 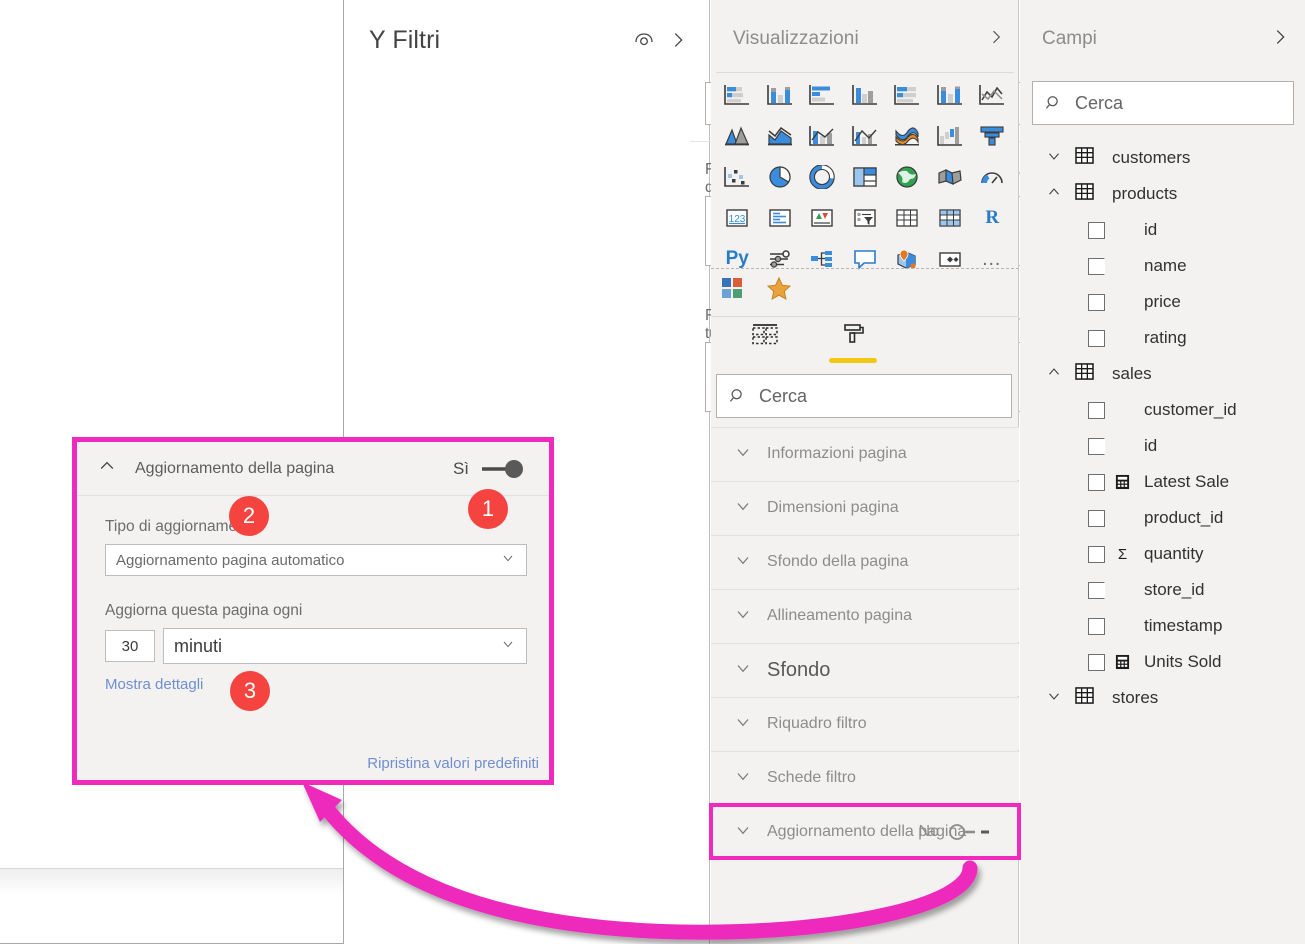 I want to click on hundred-percent-stacked-column-icon, so click(x=950, y=95).